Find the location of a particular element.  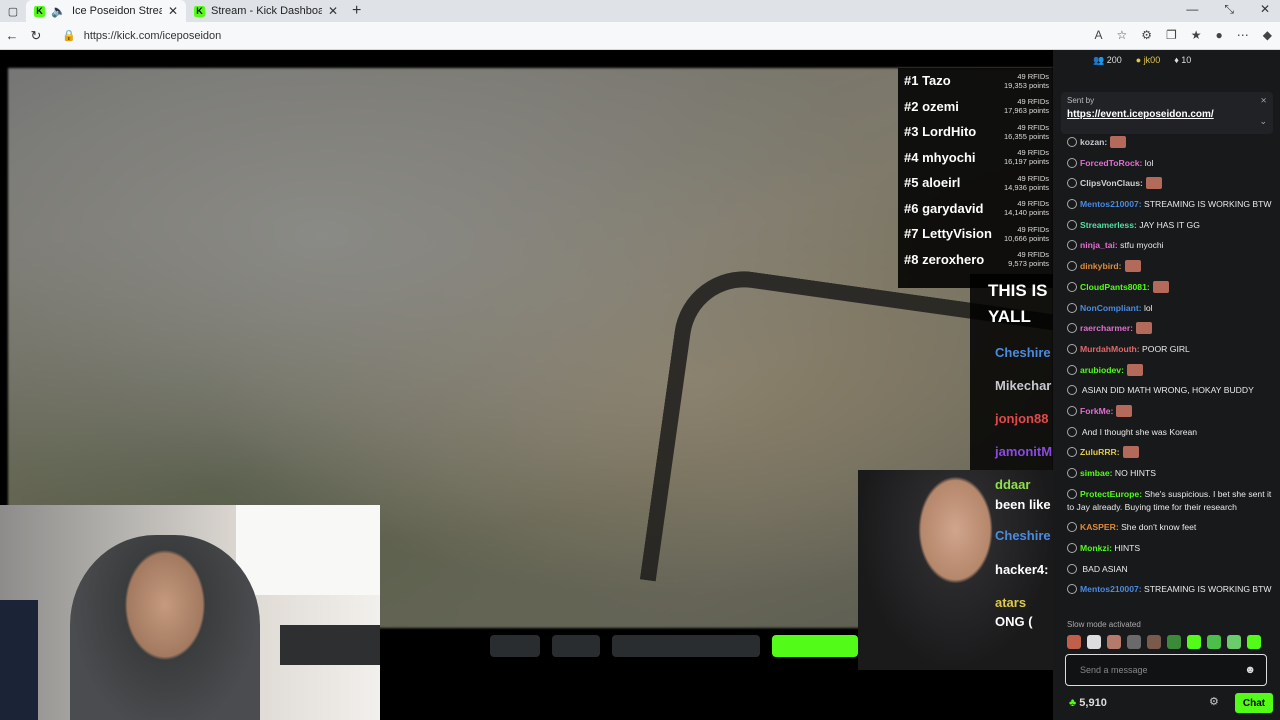

speaker-icon: 🔈 is located at coordinates (58, 11).